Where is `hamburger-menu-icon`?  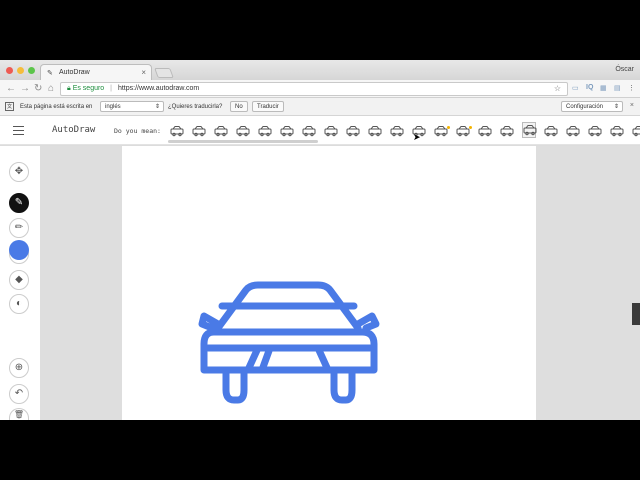
hamburger-menu-icon is located at coordinates (18, 130).